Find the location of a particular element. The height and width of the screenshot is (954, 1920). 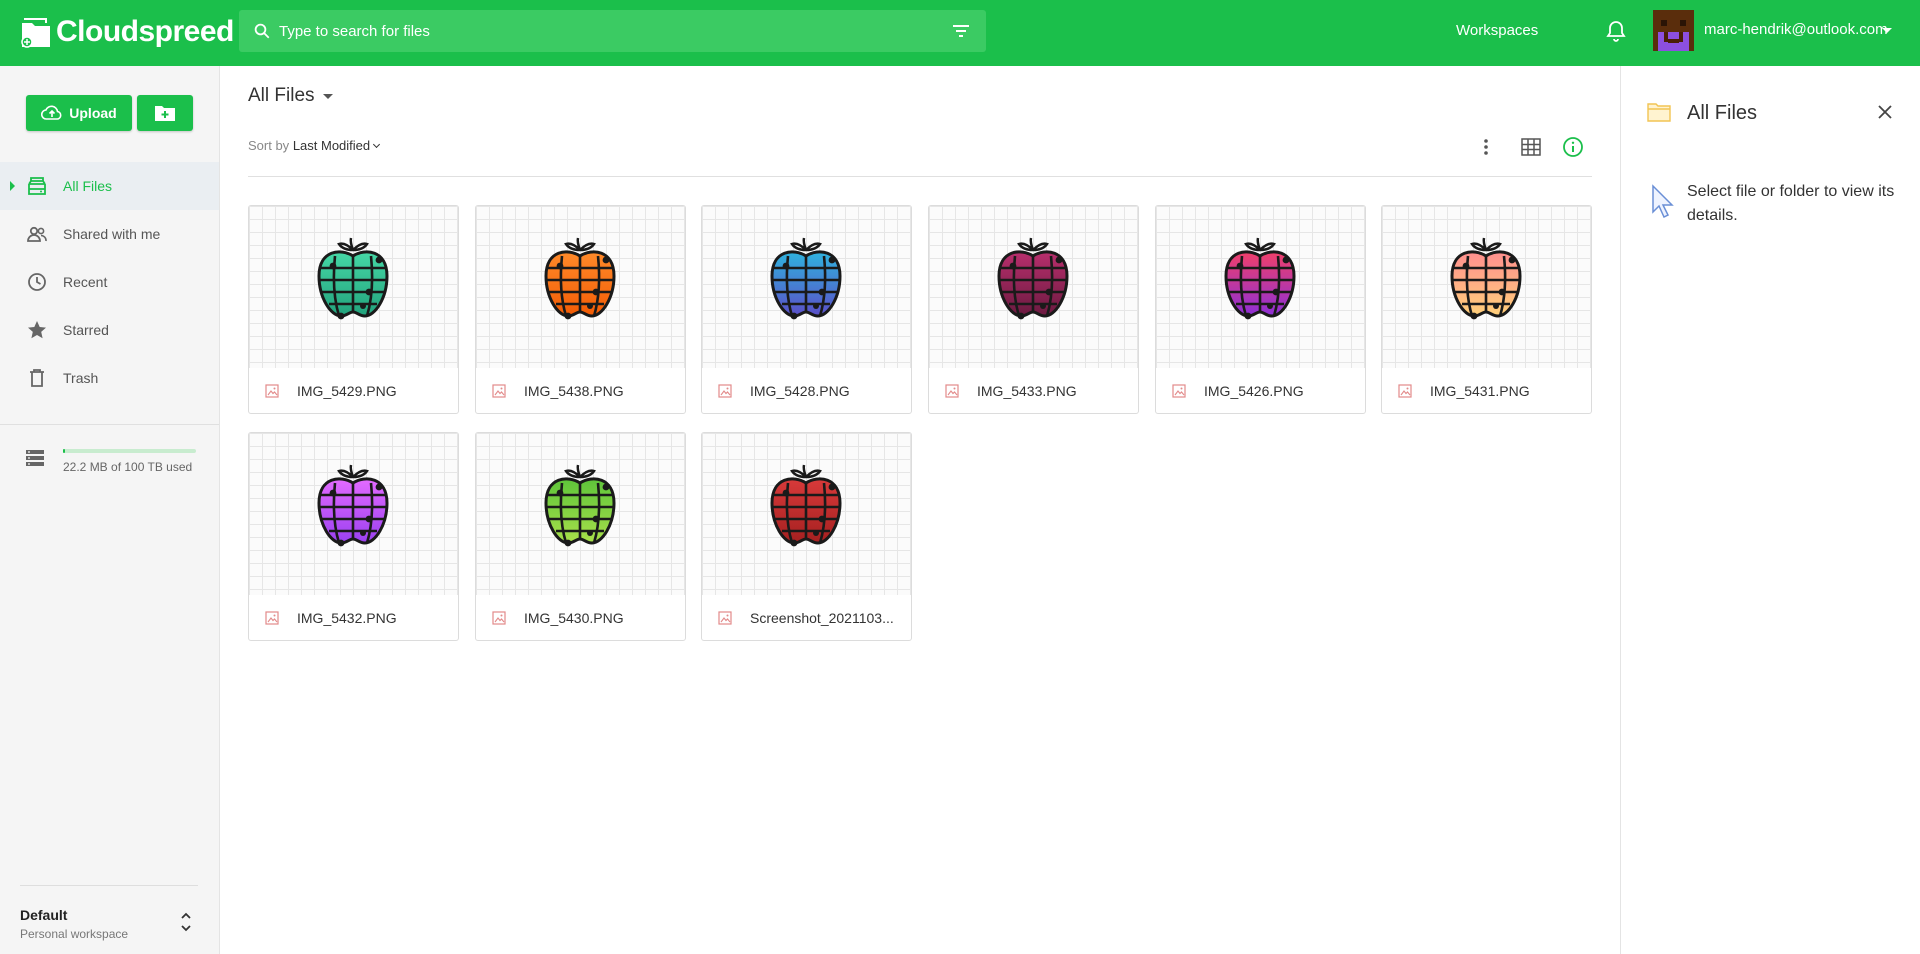

toolbar-divider is located at coordinates (920, 176).